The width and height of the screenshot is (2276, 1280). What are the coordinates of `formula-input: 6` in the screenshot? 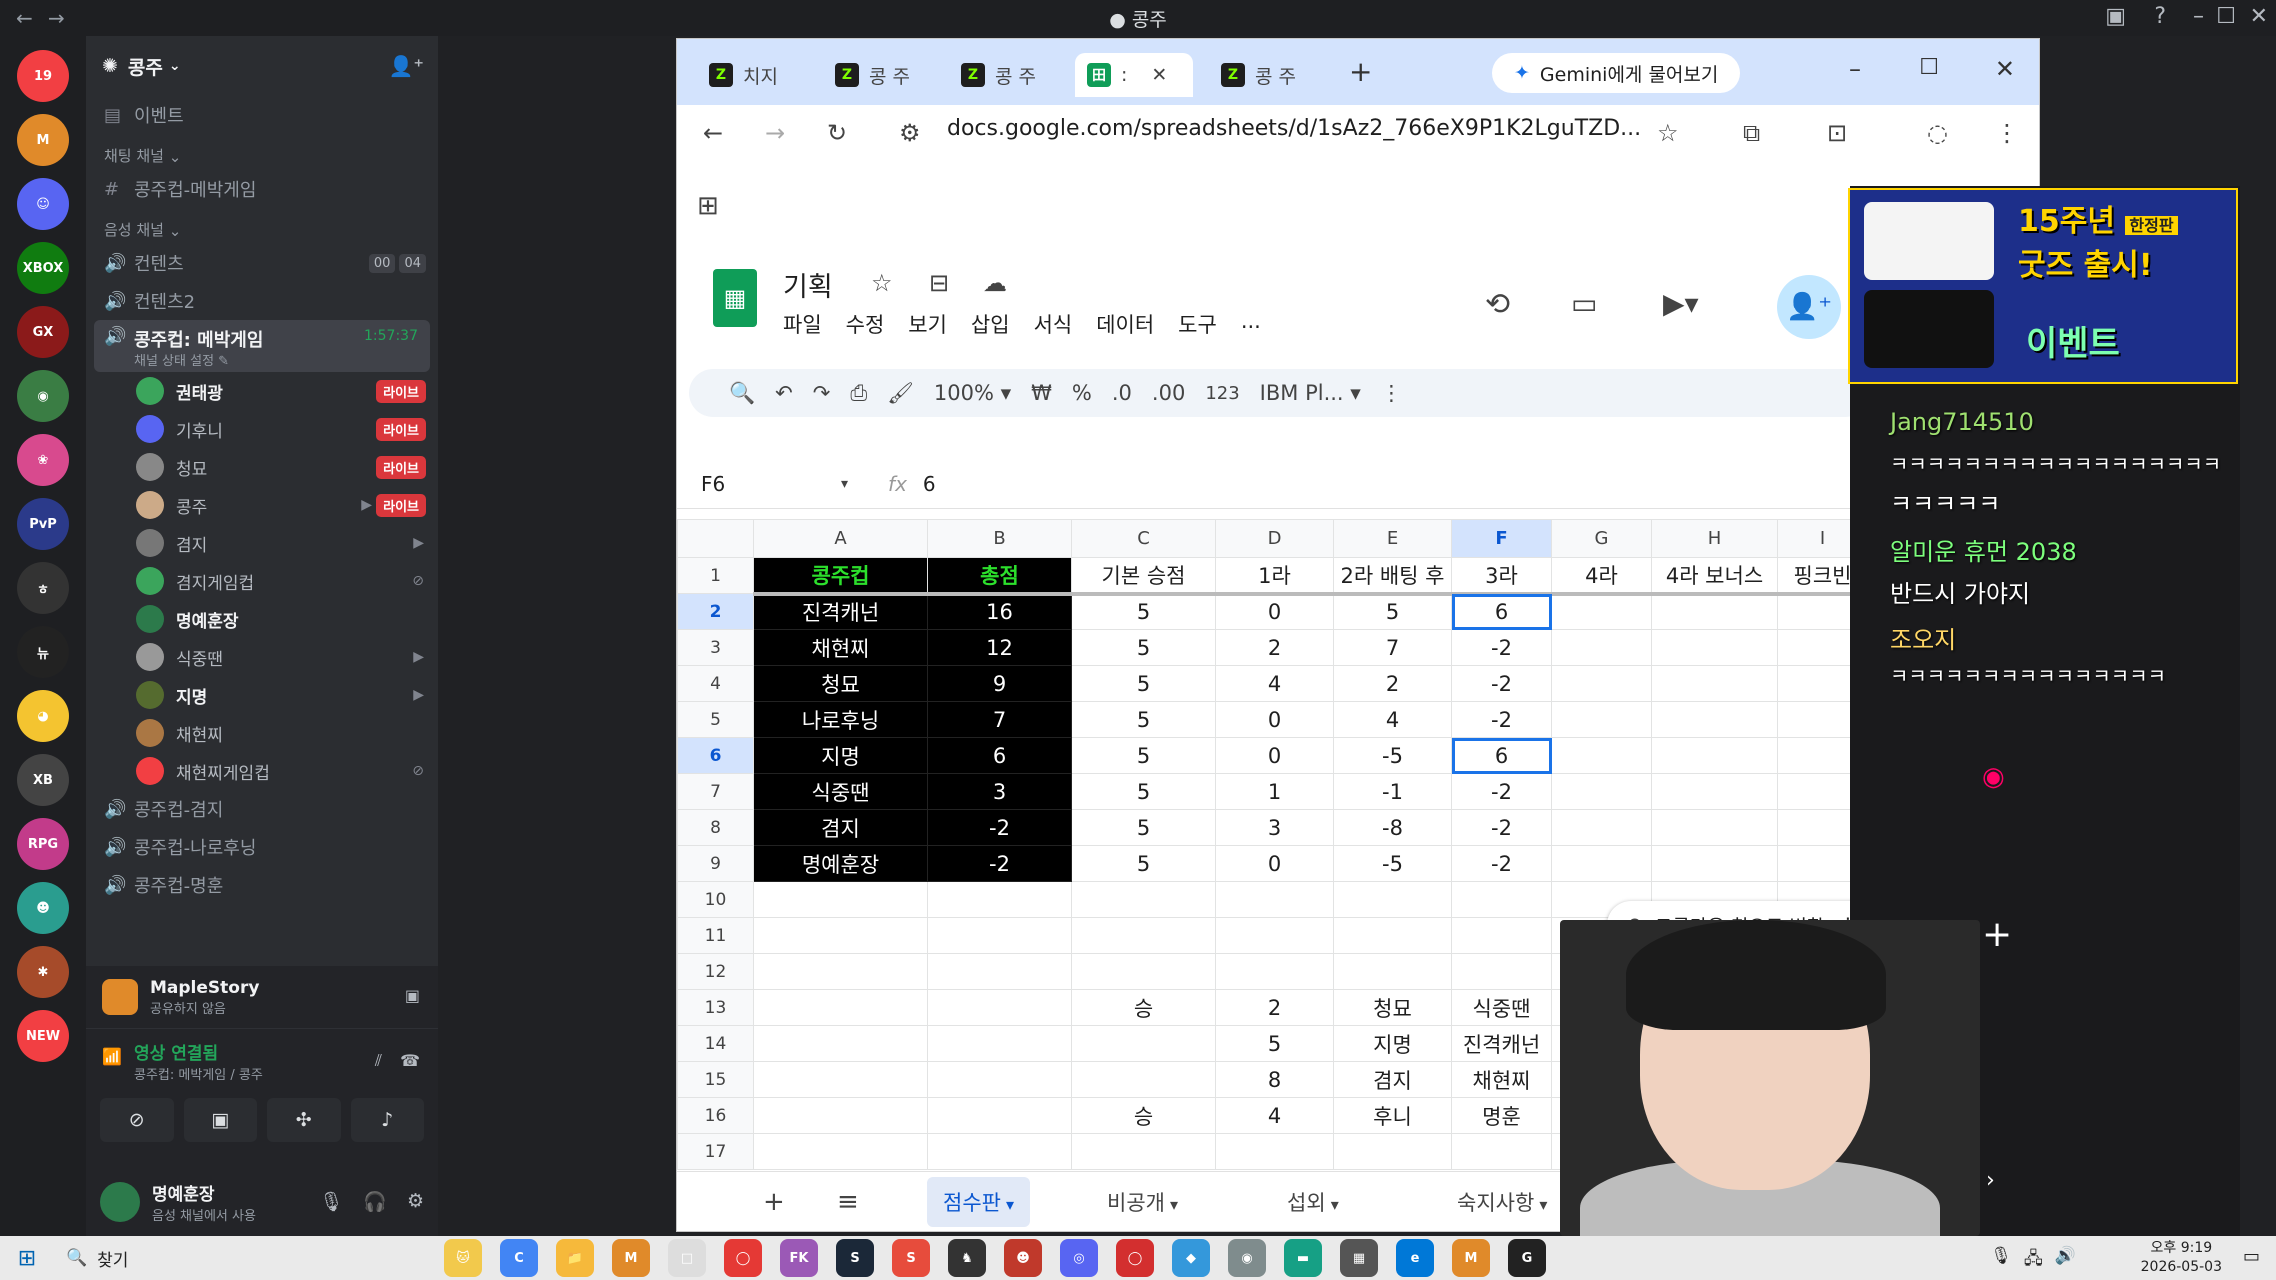 It's located at (929, 484).